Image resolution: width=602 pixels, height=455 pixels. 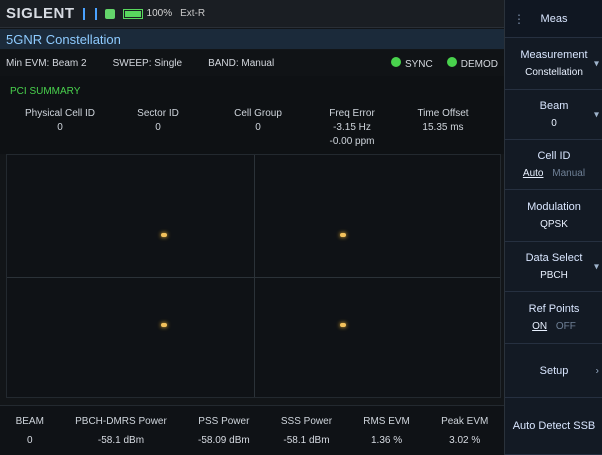 What do you see at coordinates (553, 267) in the screenshot?
I see `data-select-button: Data Select PBCH ▾` at bounding box center [553, 267].